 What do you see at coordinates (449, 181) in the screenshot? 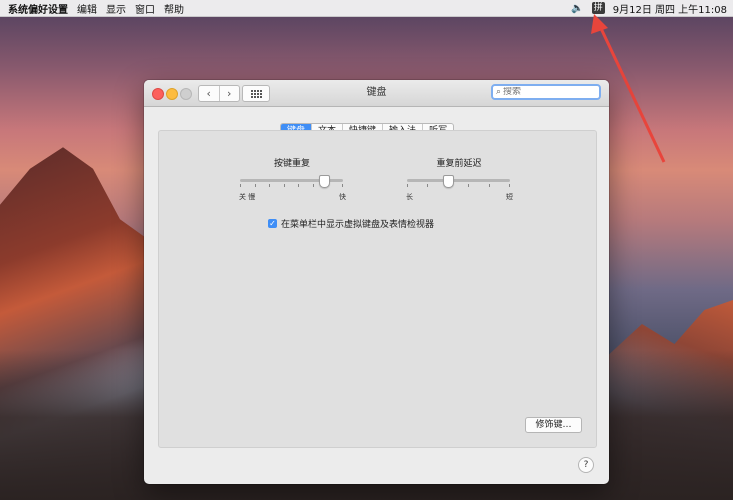
I see `delay-until-repeat-slider-knob` at bounding box center [449, 181].